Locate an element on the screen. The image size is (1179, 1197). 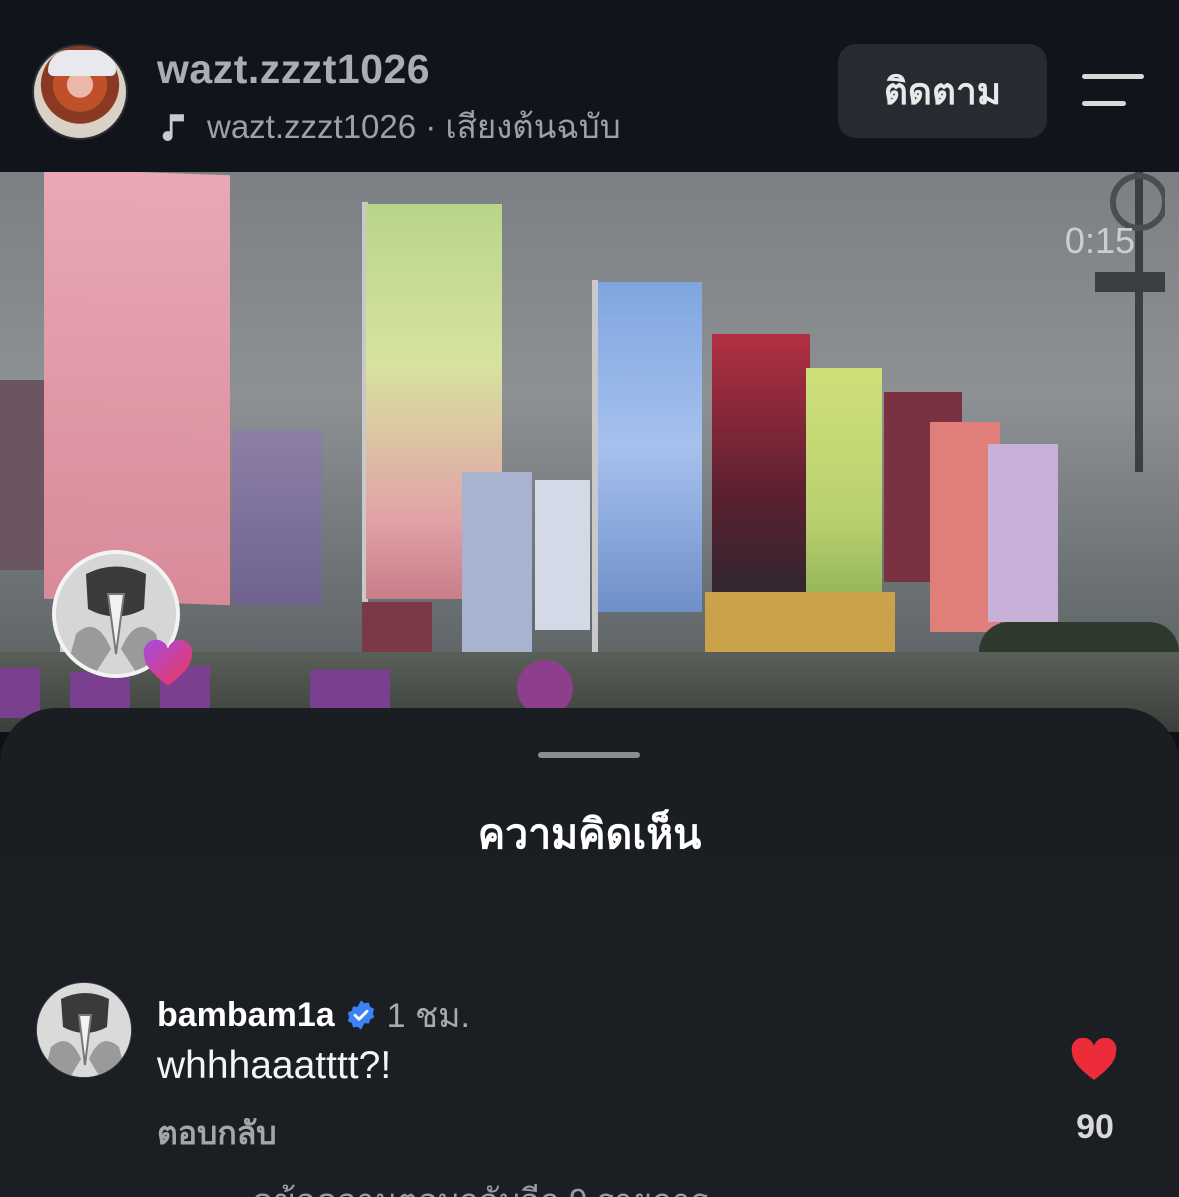
comment-header: bambam1a 1 ชม. is located at coordinates (313, 1015).